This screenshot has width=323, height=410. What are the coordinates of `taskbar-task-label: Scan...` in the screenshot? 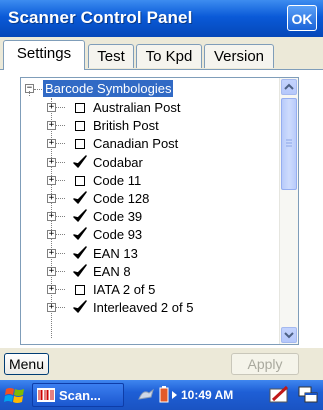 It's located at (80, 395).